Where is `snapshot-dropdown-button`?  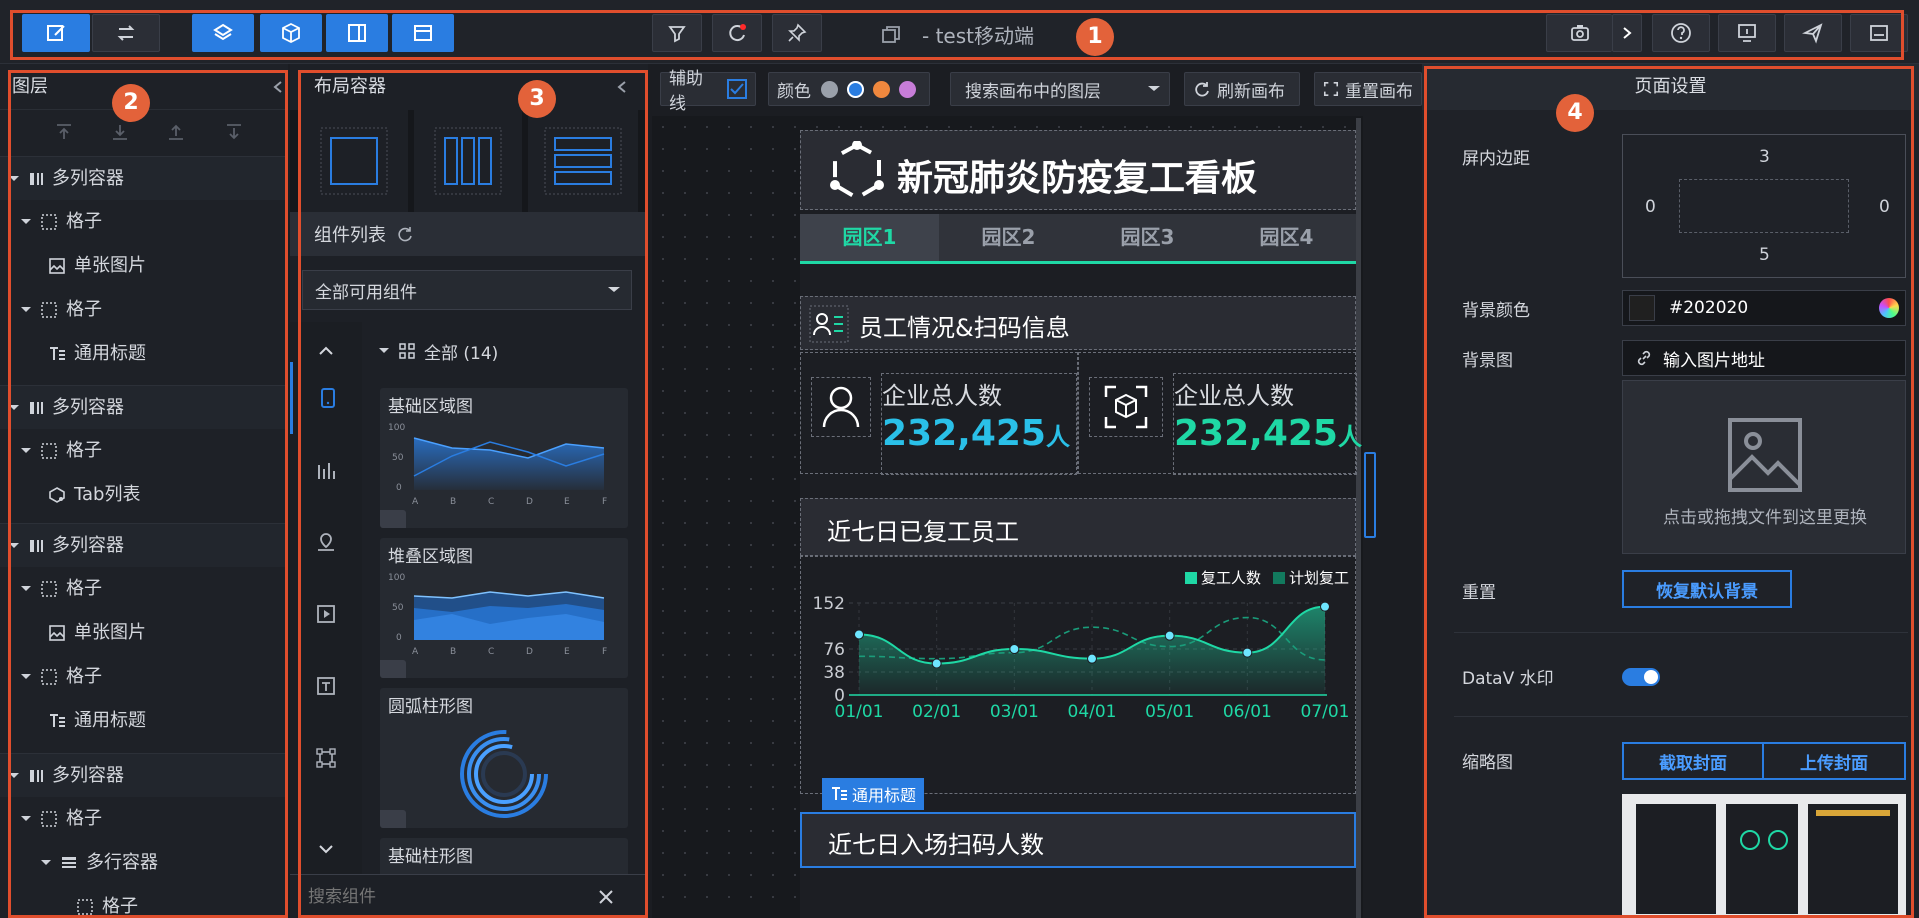
snapshot-dropdown-button is located at coordinates (1627, 33).